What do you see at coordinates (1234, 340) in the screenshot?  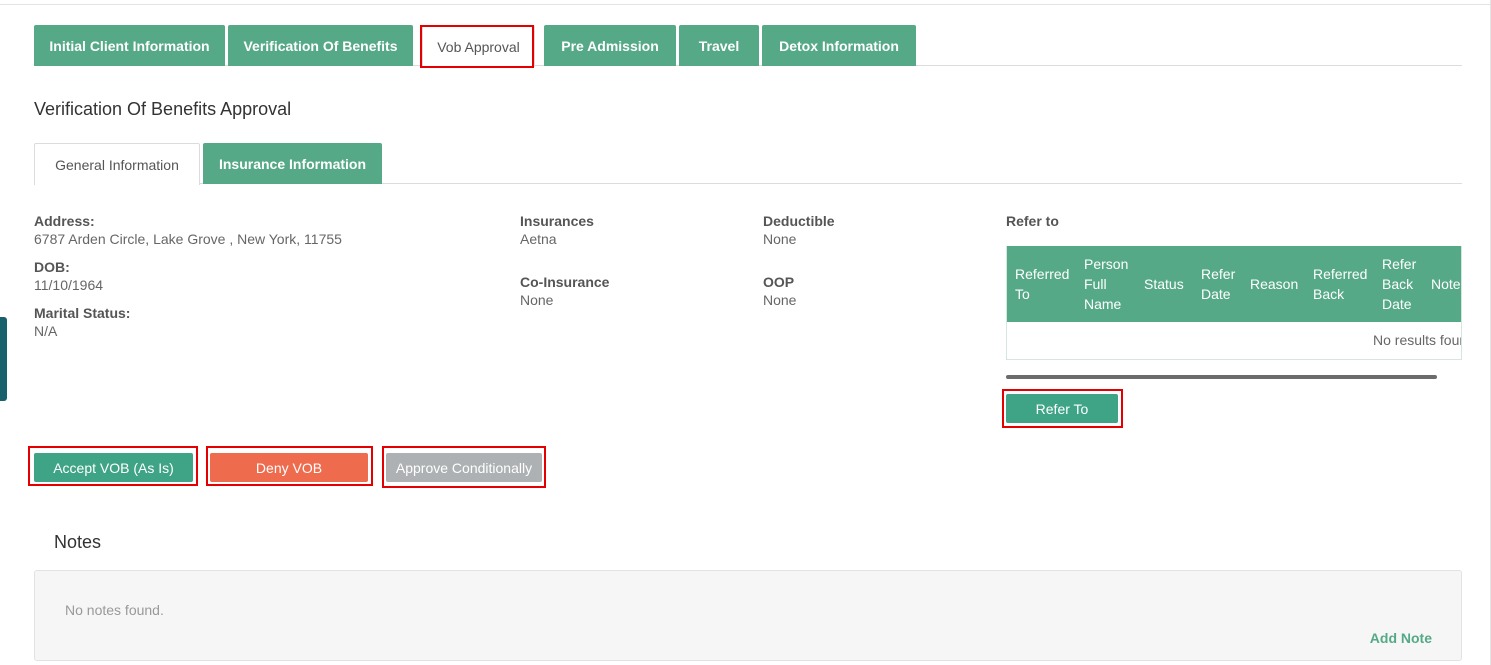 I see `refer-table-empty-row: No results found` at bounding box center [1234, 340].